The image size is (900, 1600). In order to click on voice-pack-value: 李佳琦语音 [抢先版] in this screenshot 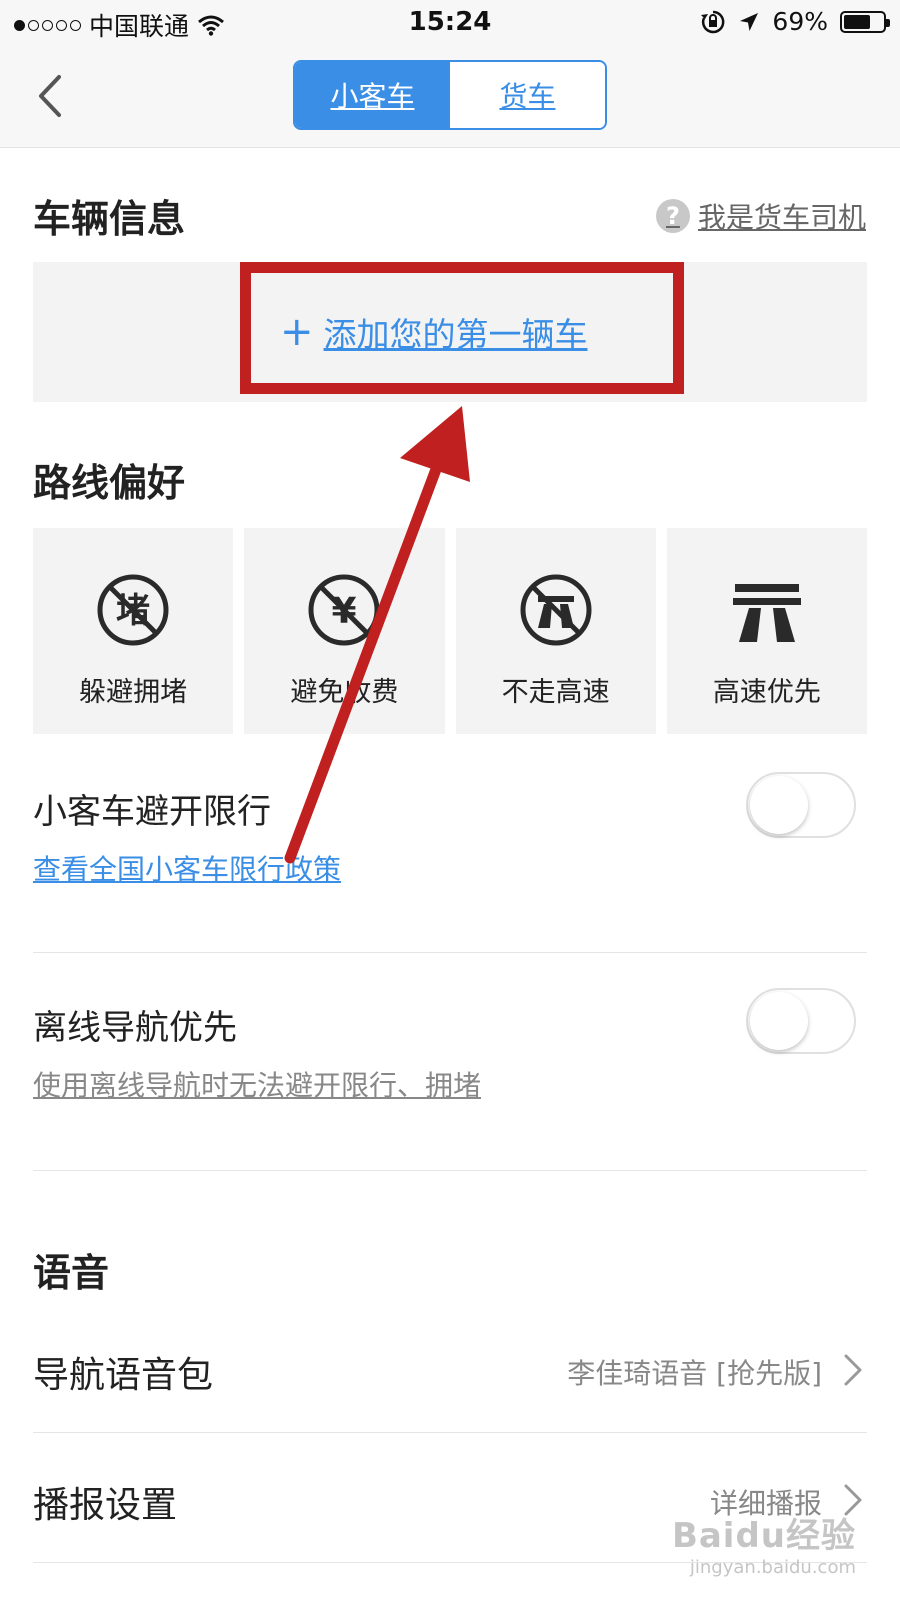, I will do `click(694, 1373)`.